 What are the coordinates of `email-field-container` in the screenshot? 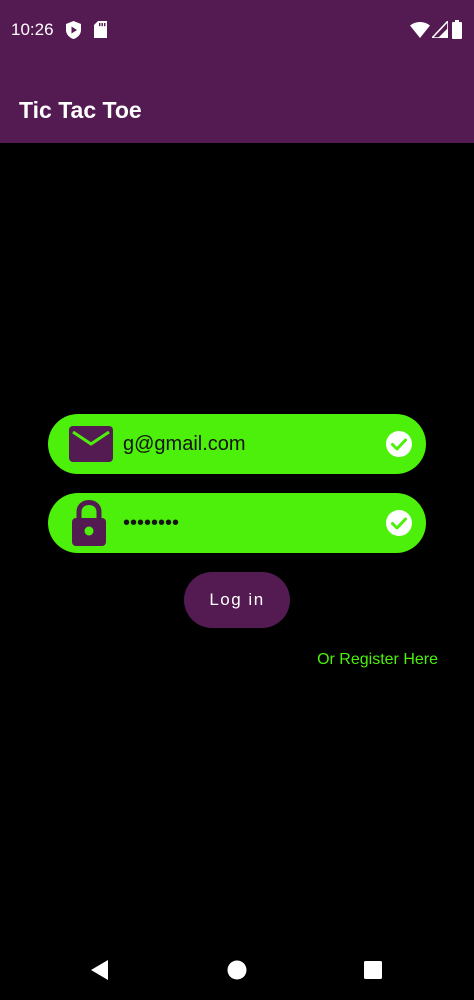 It's located at (237, 444).